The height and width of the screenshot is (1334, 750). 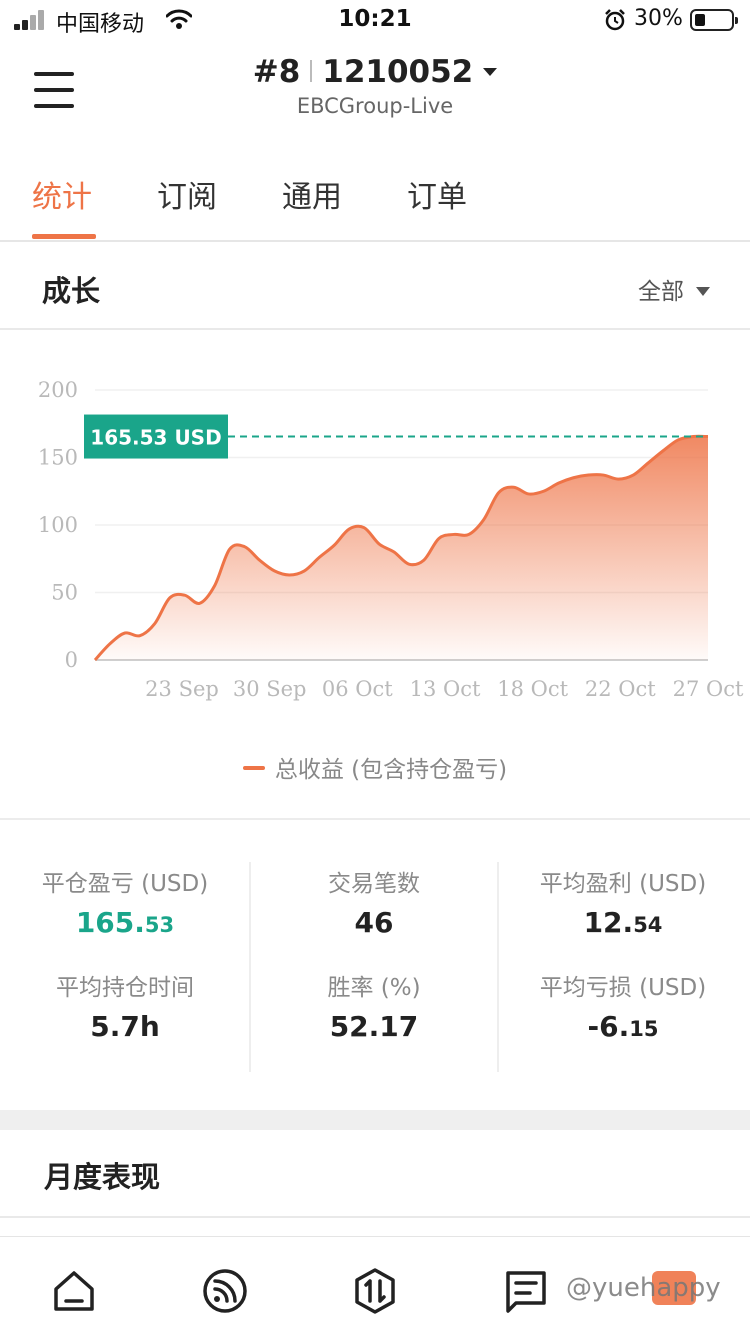 I want to click on stat-value-dec: 54, so click(x=648, y=925).